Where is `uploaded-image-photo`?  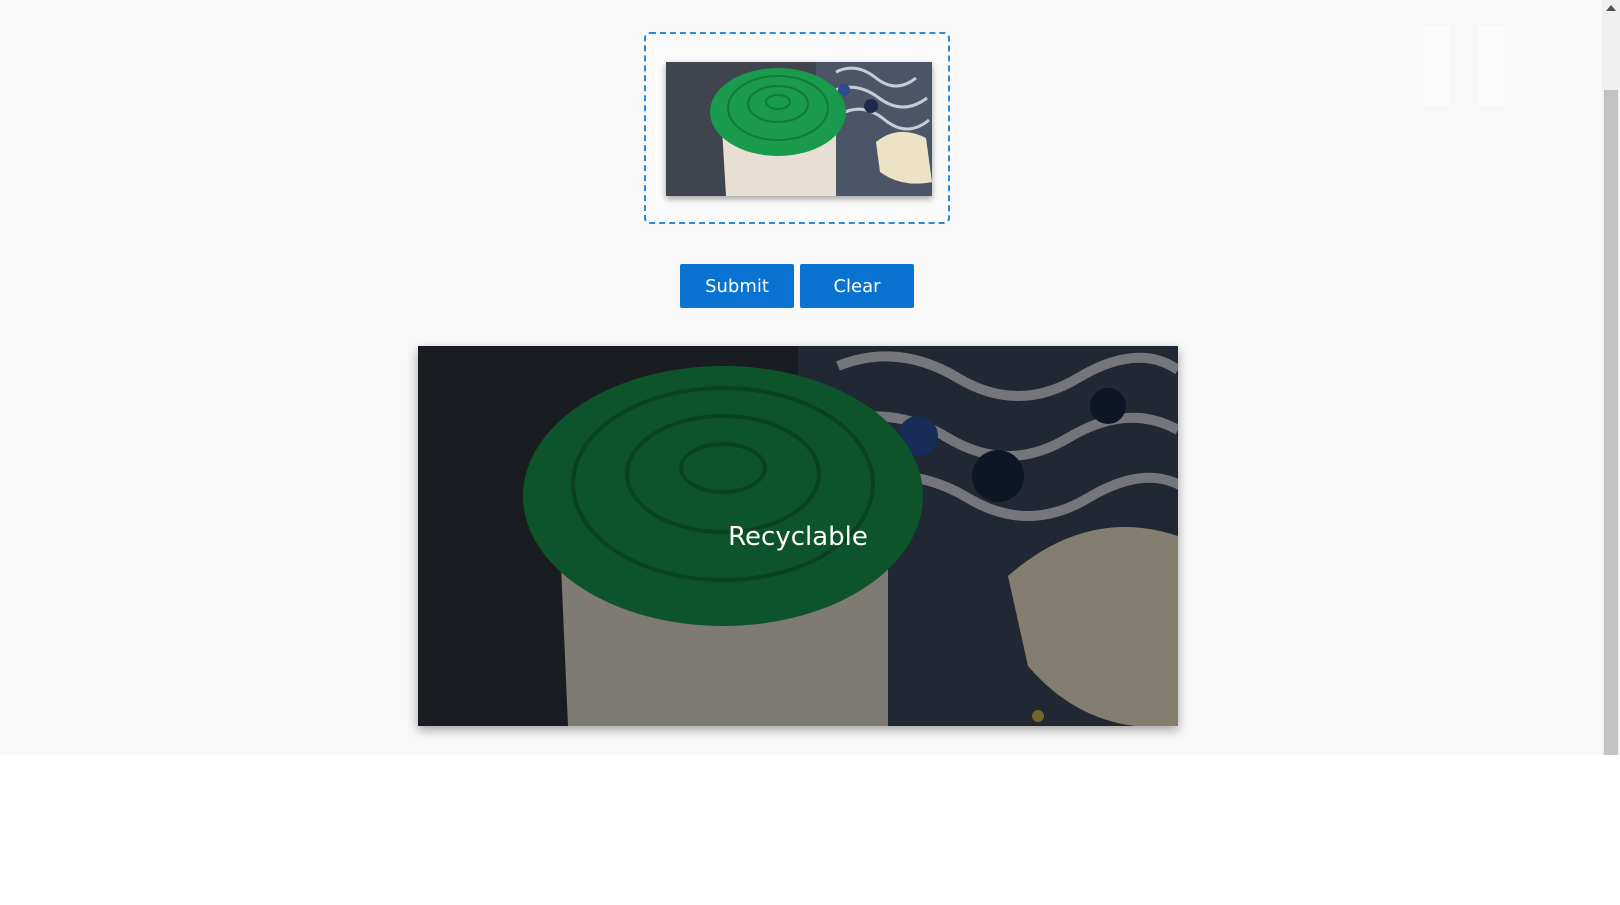 uploaded-image-photo is located at coordinates (799, 129).